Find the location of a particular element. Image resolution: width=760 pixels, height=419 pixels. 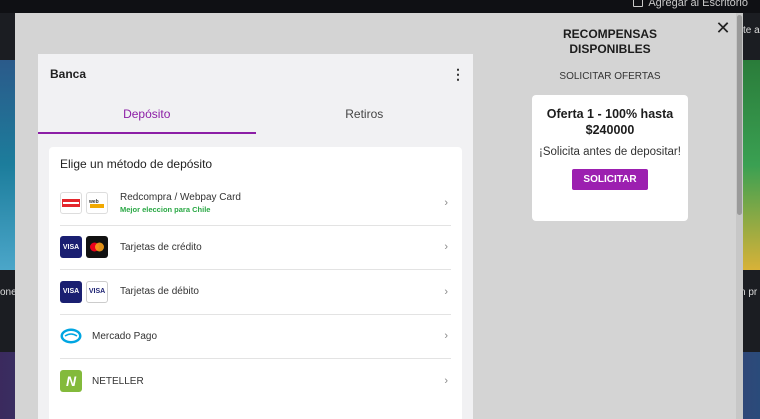

method-name: Tarjetas de crédito is located at coordinates (161, 247).